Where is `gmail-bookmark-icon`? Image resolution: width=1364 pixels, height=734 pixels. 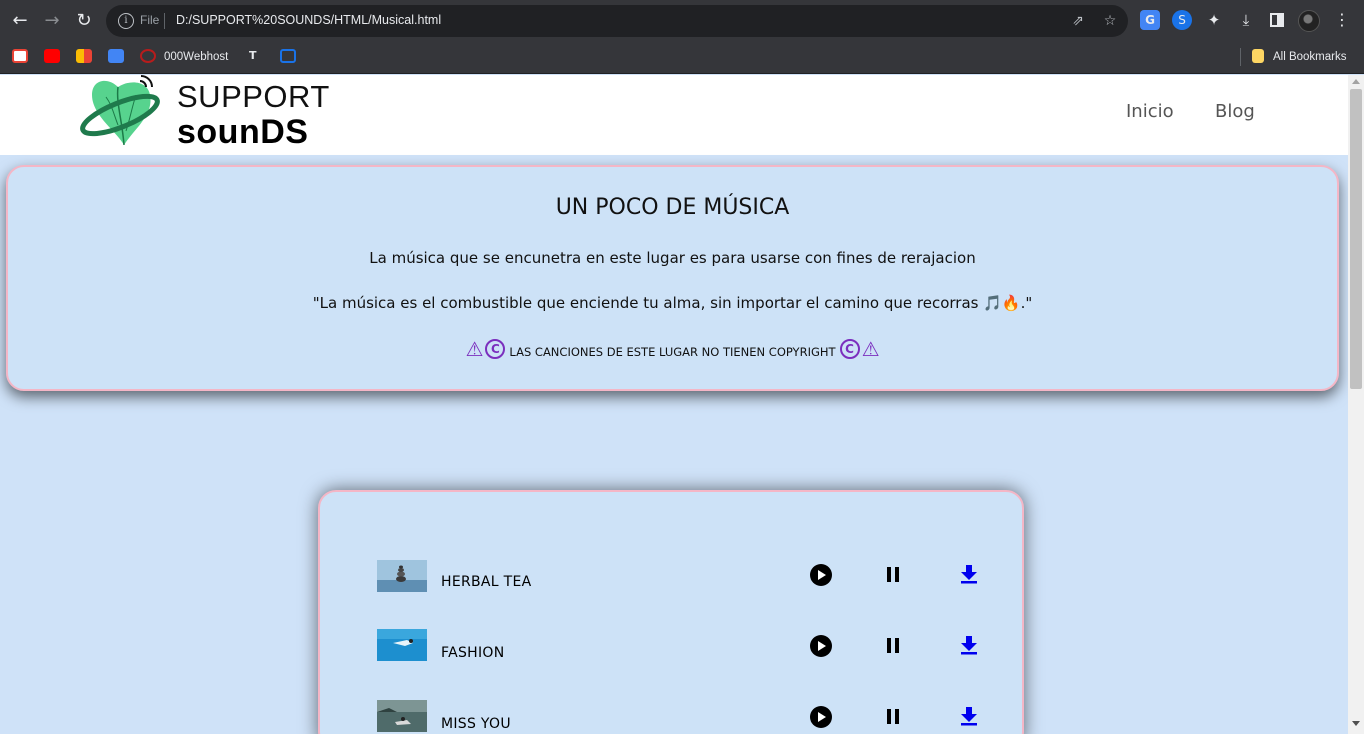
gmail-bookmark-icon is located at coordinates (20, 56).